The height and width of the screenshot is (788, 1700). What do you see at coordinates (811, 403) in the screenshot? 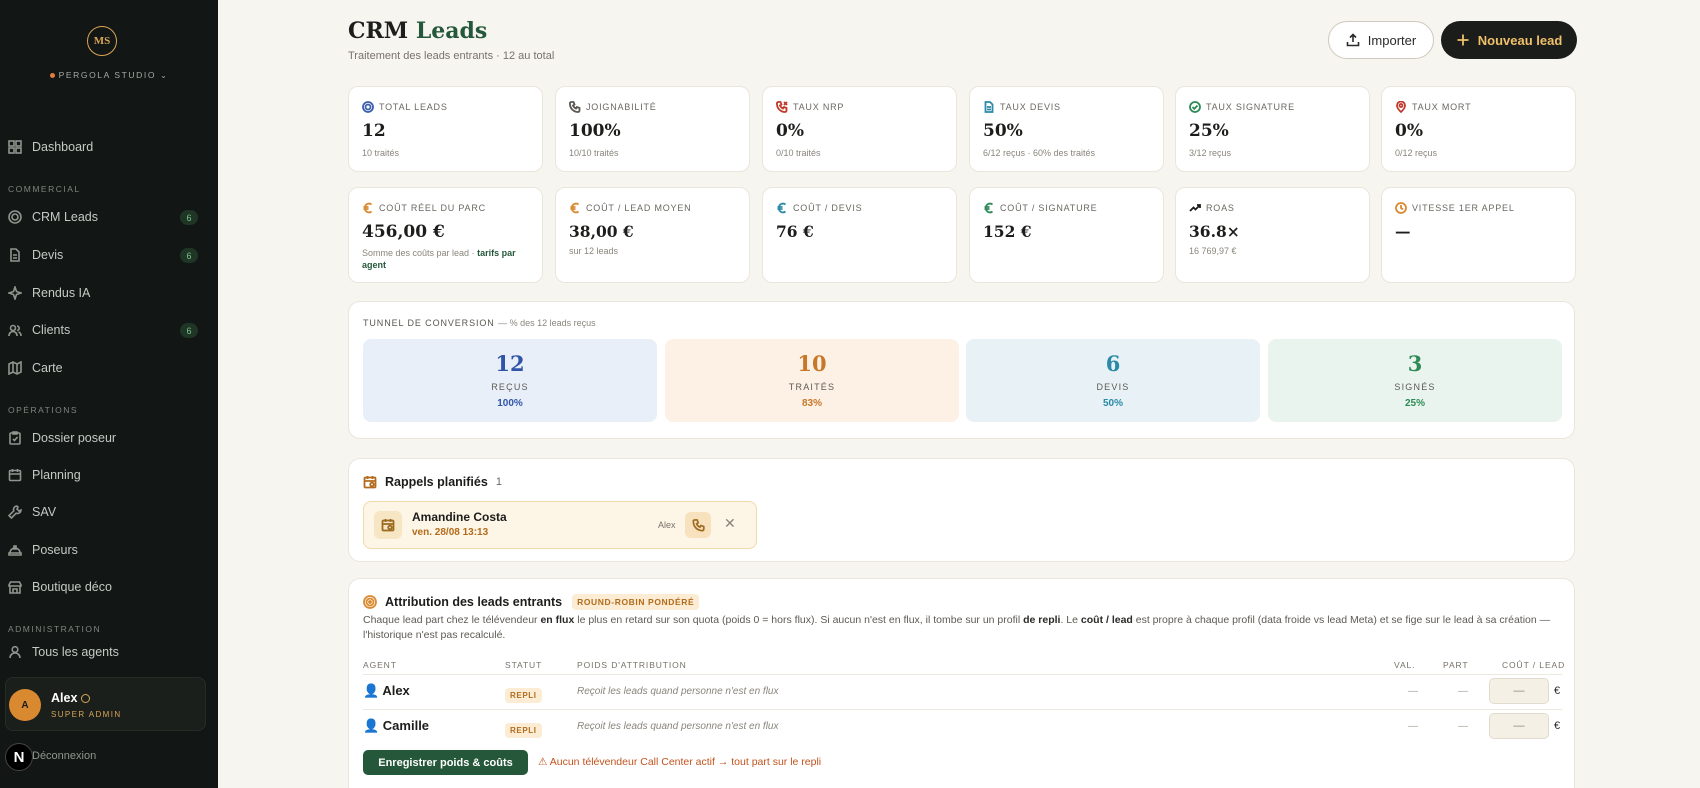
I see `funnel-percent: 83%` at bounding box center [811, 403].